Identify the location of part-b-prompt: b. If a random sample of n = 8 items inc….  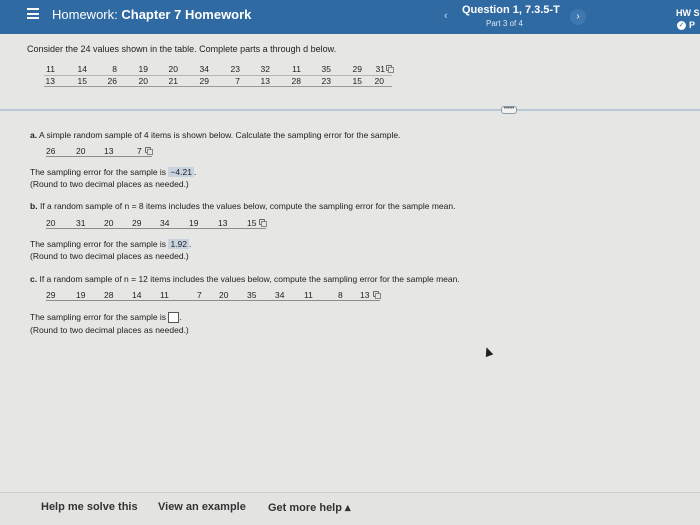
(242, 206).